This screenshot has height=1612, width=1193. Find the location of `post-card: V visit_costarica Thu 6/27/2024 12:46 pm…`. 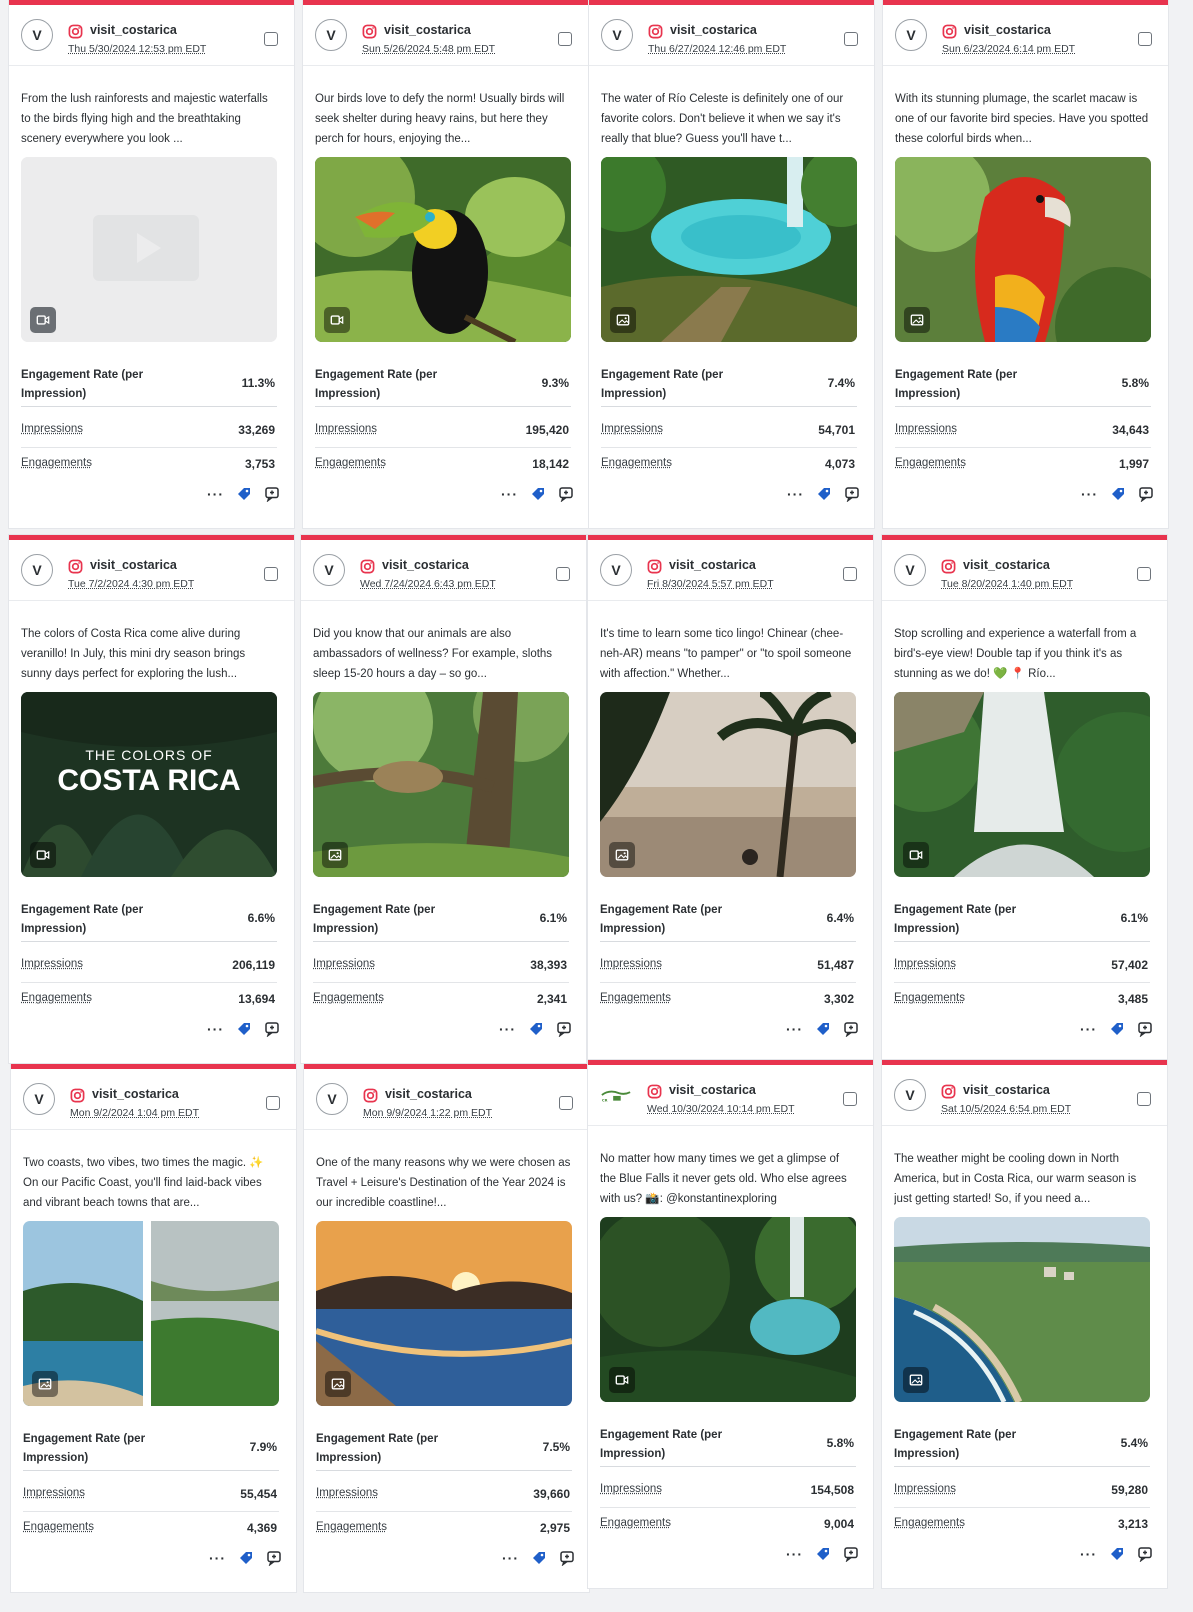

post-card: V visit_costarica Thu 6/27/2024 12:46 pm… is located at coordinates (731, 264).